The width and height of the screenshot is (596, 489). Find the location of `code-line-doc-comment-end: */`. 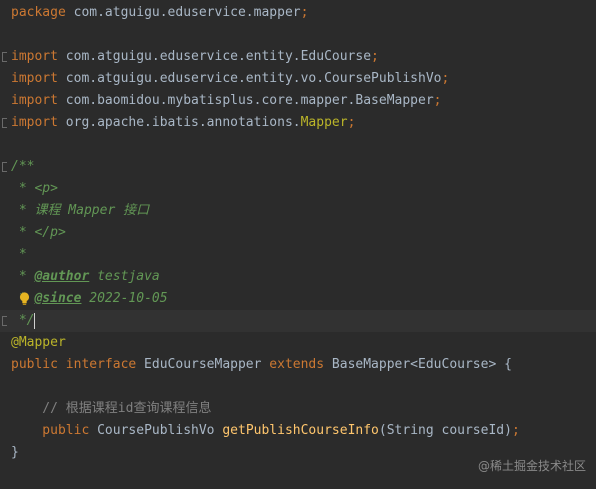

code-line-doc-comment-end: */ is located at coordinates (298, 321).